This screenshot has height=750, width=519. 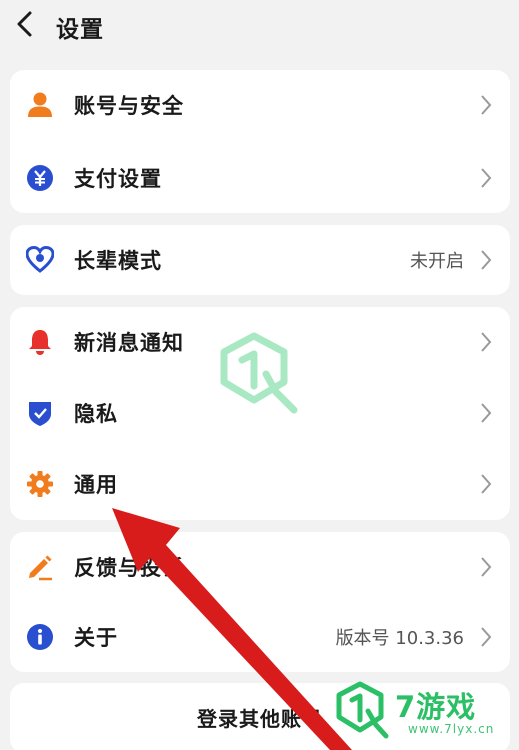 What do you see at coordinates (40, 342) in the screenshot?
I see `bell-icon` at bounding box center [40, 342].